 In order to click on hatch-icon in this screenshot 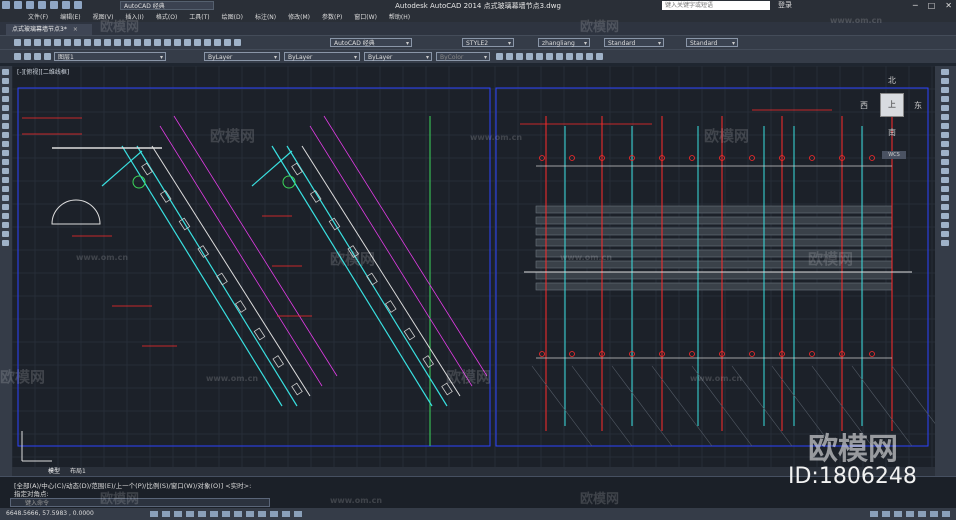, I will do `click(5, 198)`.